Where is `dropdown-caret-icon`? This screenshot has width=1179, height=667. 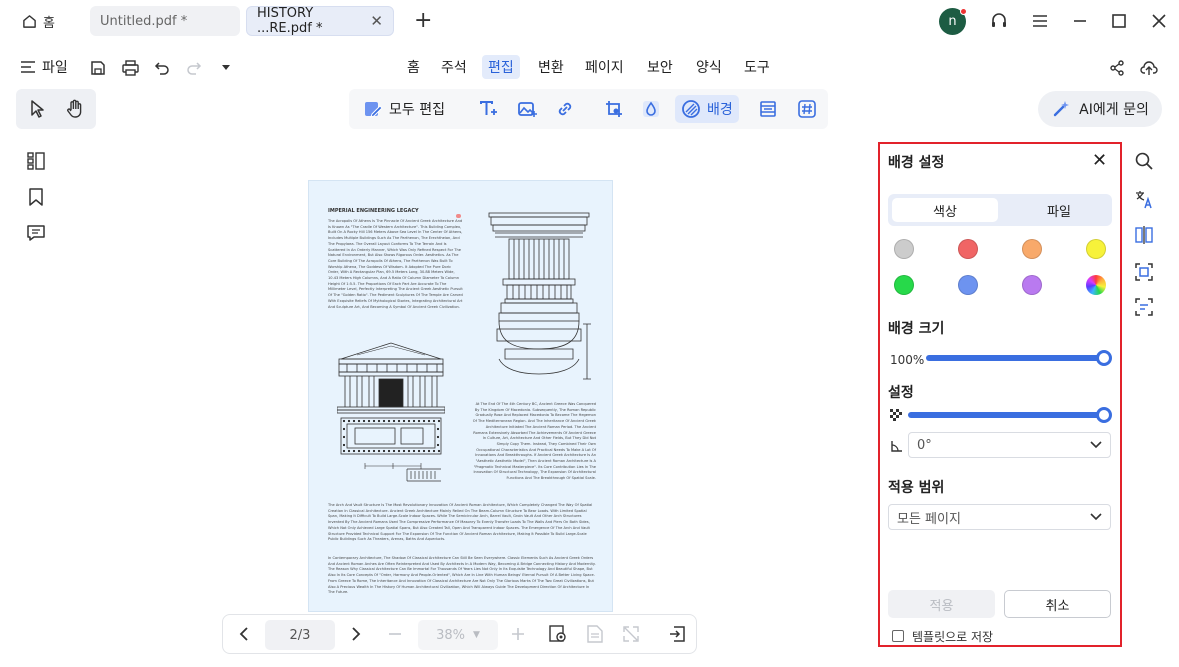
dropdown-caret-icon is located at coordinates (226, 68).